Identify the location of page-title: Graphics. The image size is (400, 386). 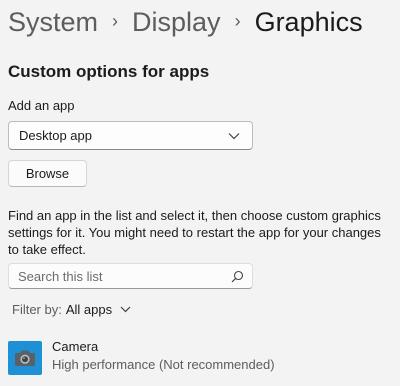
(308, 22).